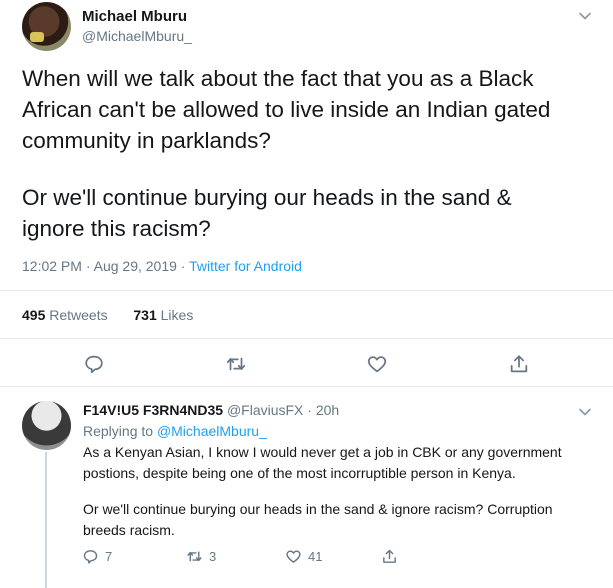  Describe the element at coordinates (163, 315) in the screenshot. I see `likes-stat: 731 Likes` at that location.